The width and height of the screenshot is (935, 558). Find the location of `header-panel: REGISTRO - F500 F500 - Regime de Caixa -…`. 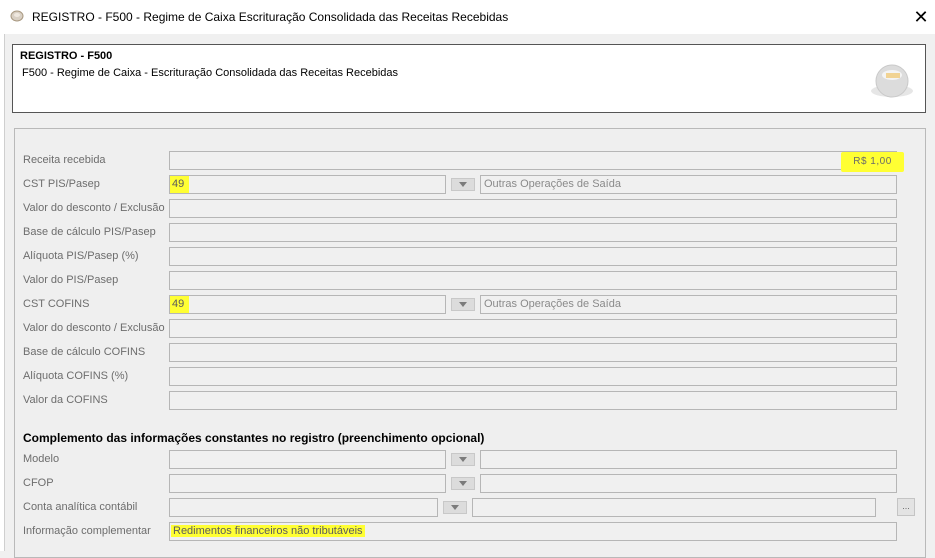

header-panel: REGISTRO - F500 F500 - Regime de Caixa -… is located at coordinates (469, 78).